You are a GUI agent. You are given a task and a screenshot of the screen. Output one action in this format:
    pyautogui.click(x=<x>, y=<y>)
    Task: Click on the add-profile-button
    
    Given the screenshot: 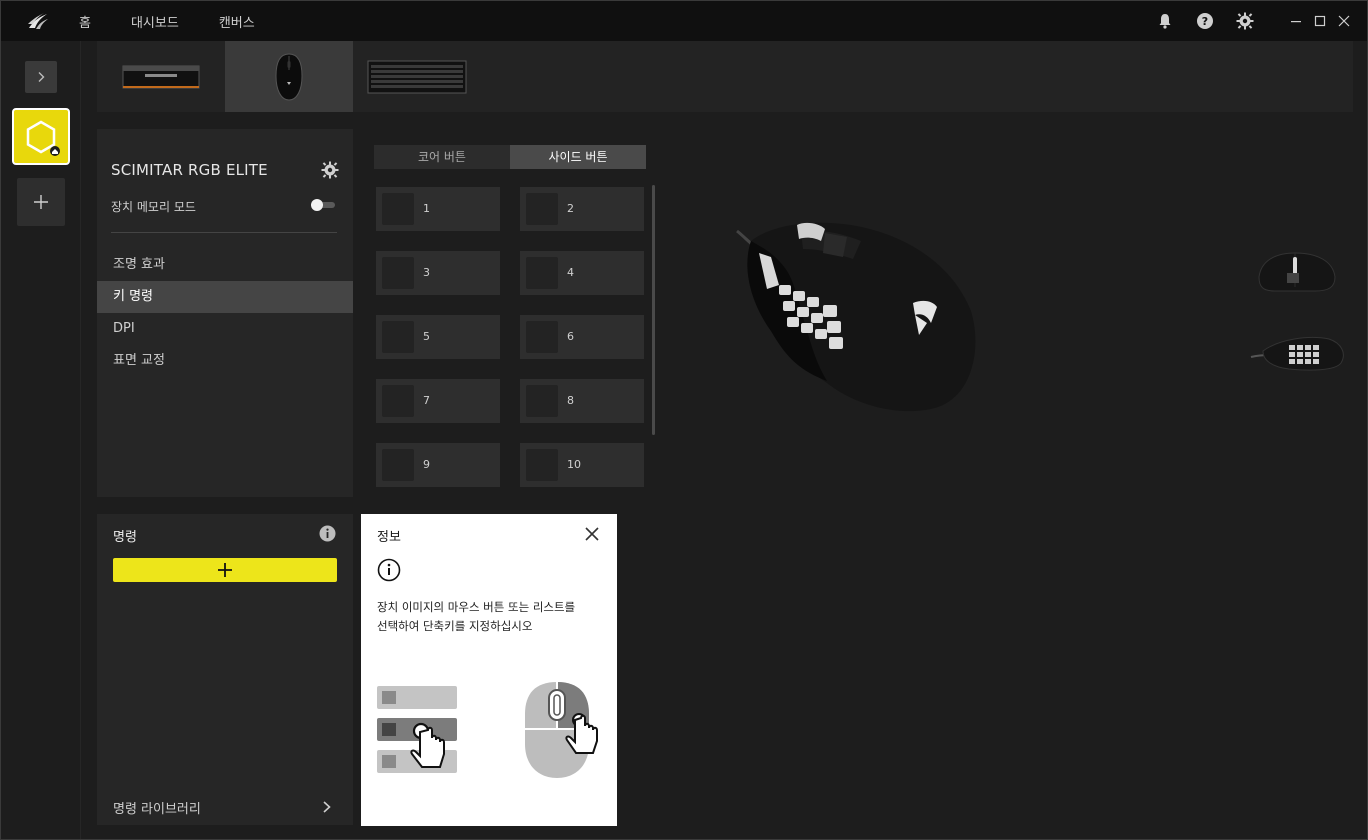 What is the action you would take?
    pyautogui.click(x=41, y=202)
    